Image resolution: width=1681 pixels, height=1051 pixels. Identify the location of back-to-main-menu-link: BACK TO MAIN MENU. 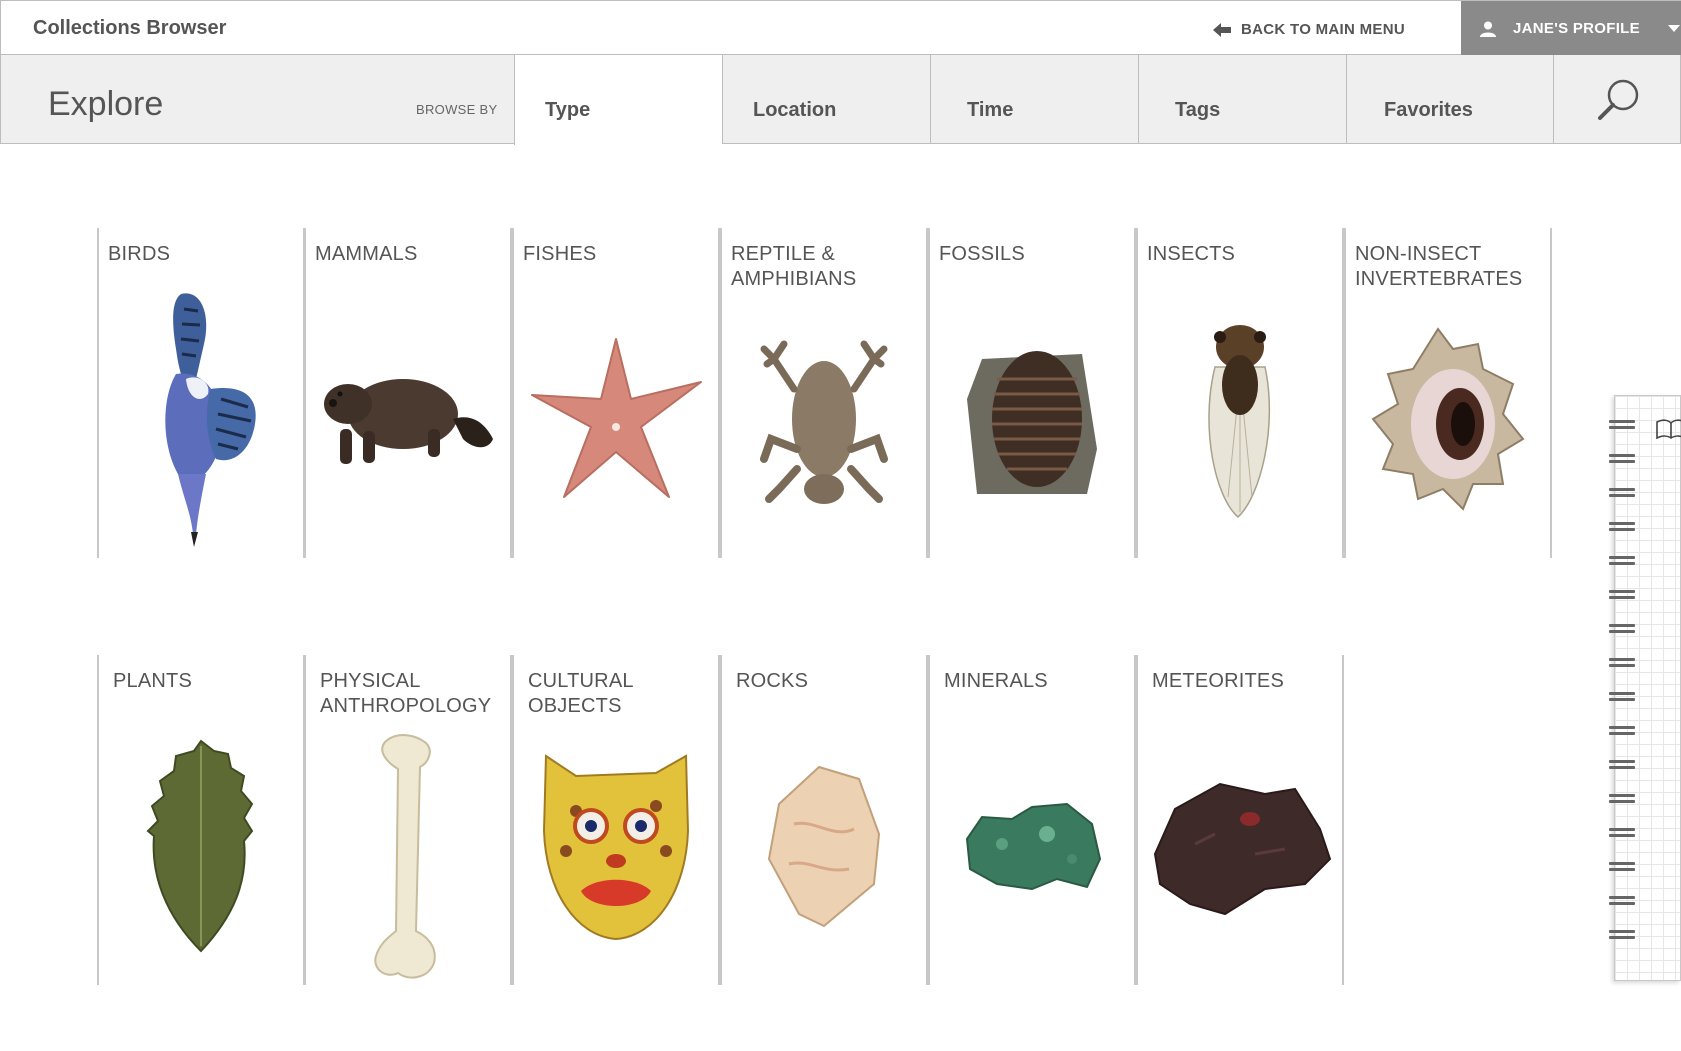
(1309, 29).